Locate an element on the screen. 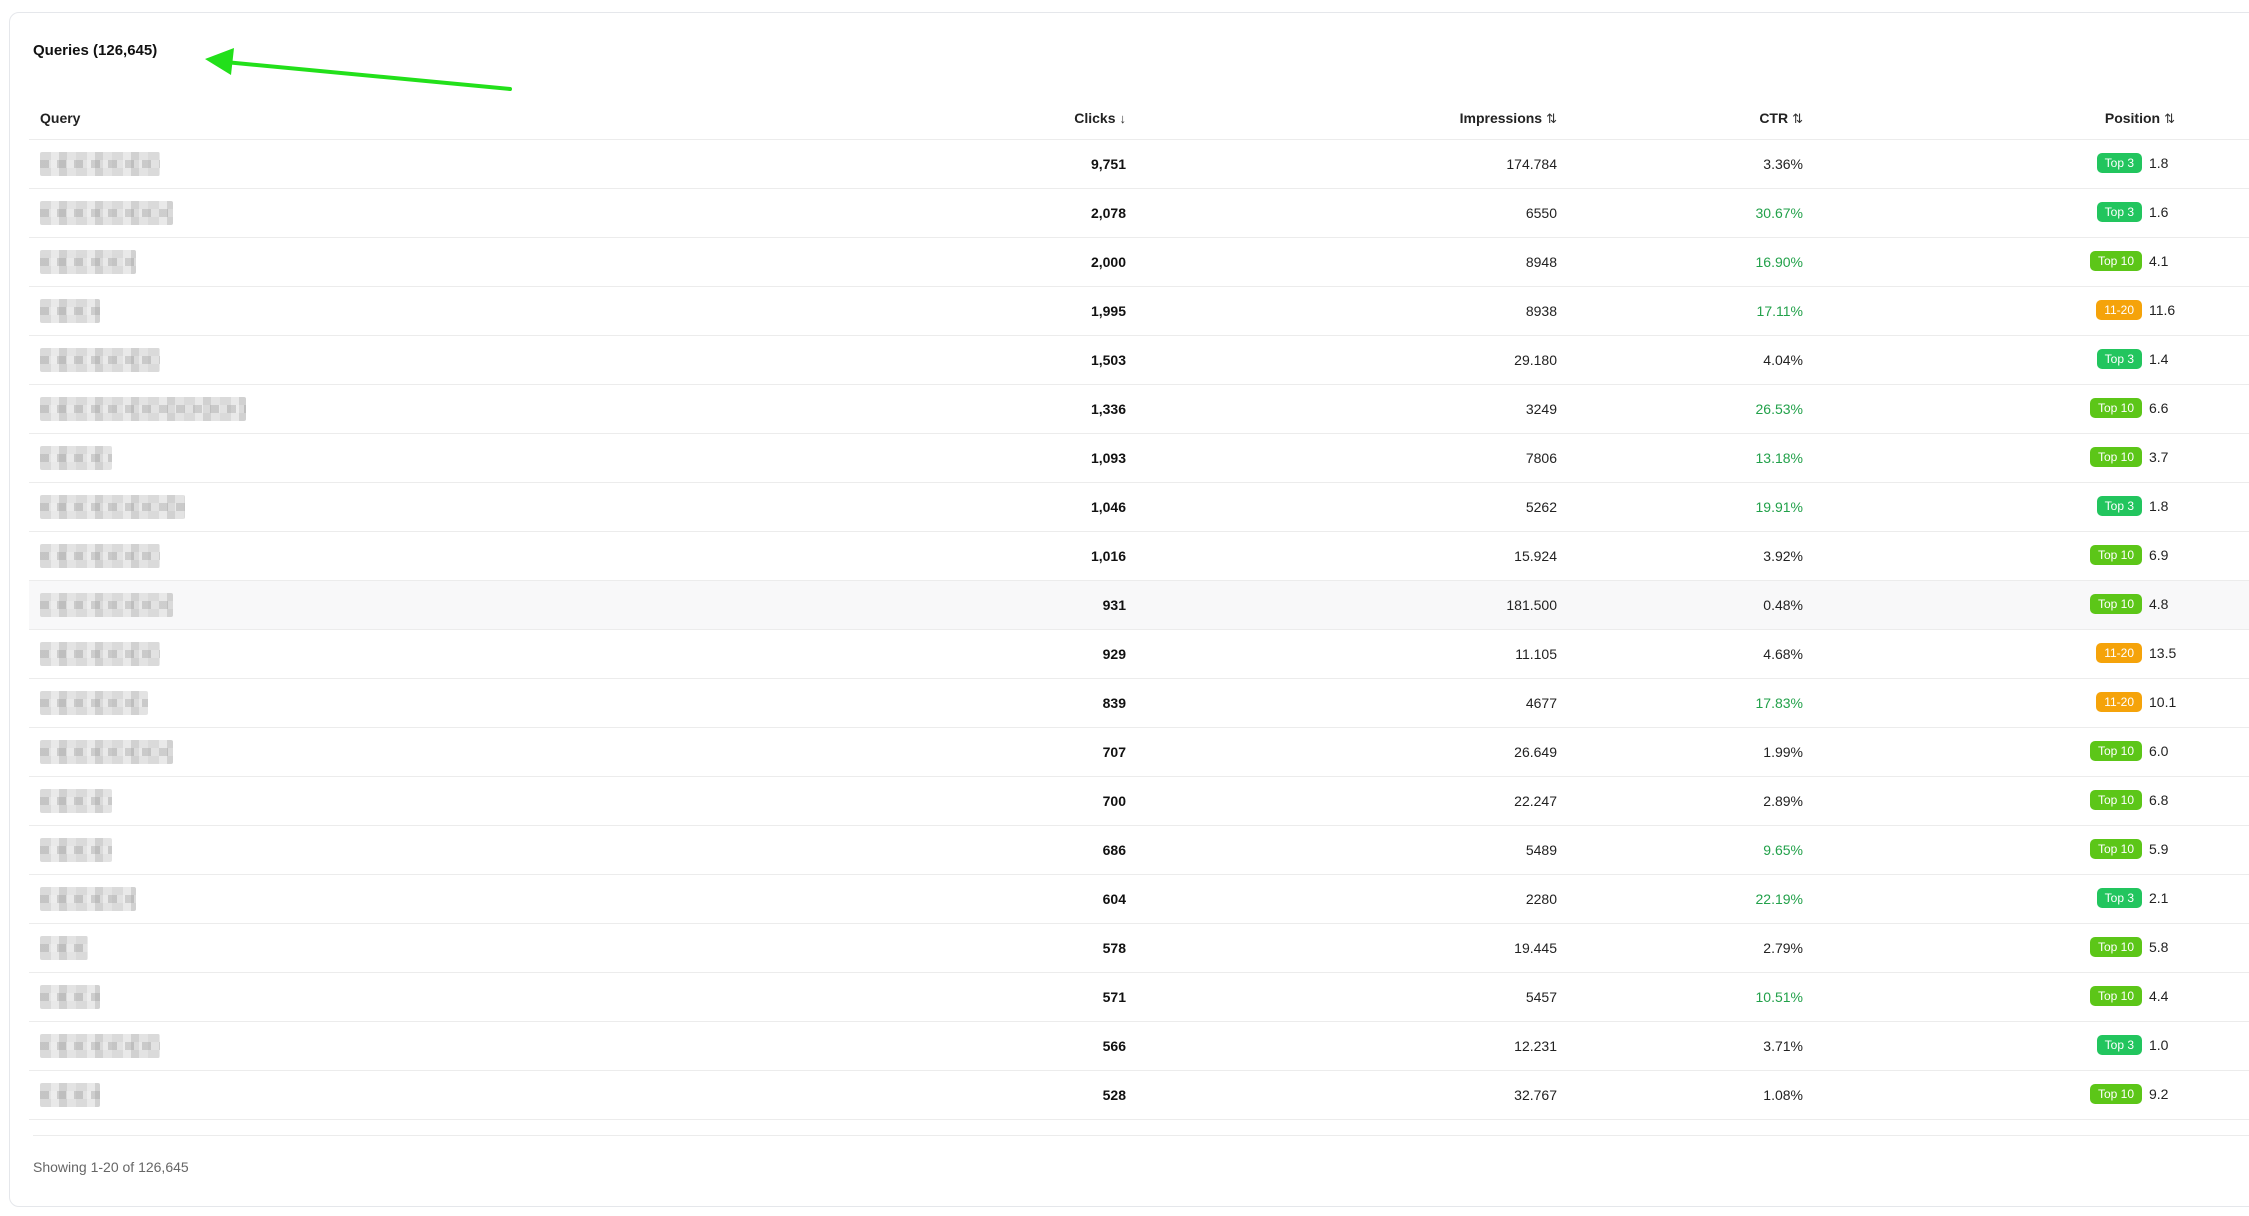 The height and width of the screenshot is (1216, 2249). clicks-value: 528 is located at coordinates (1114, 1095).